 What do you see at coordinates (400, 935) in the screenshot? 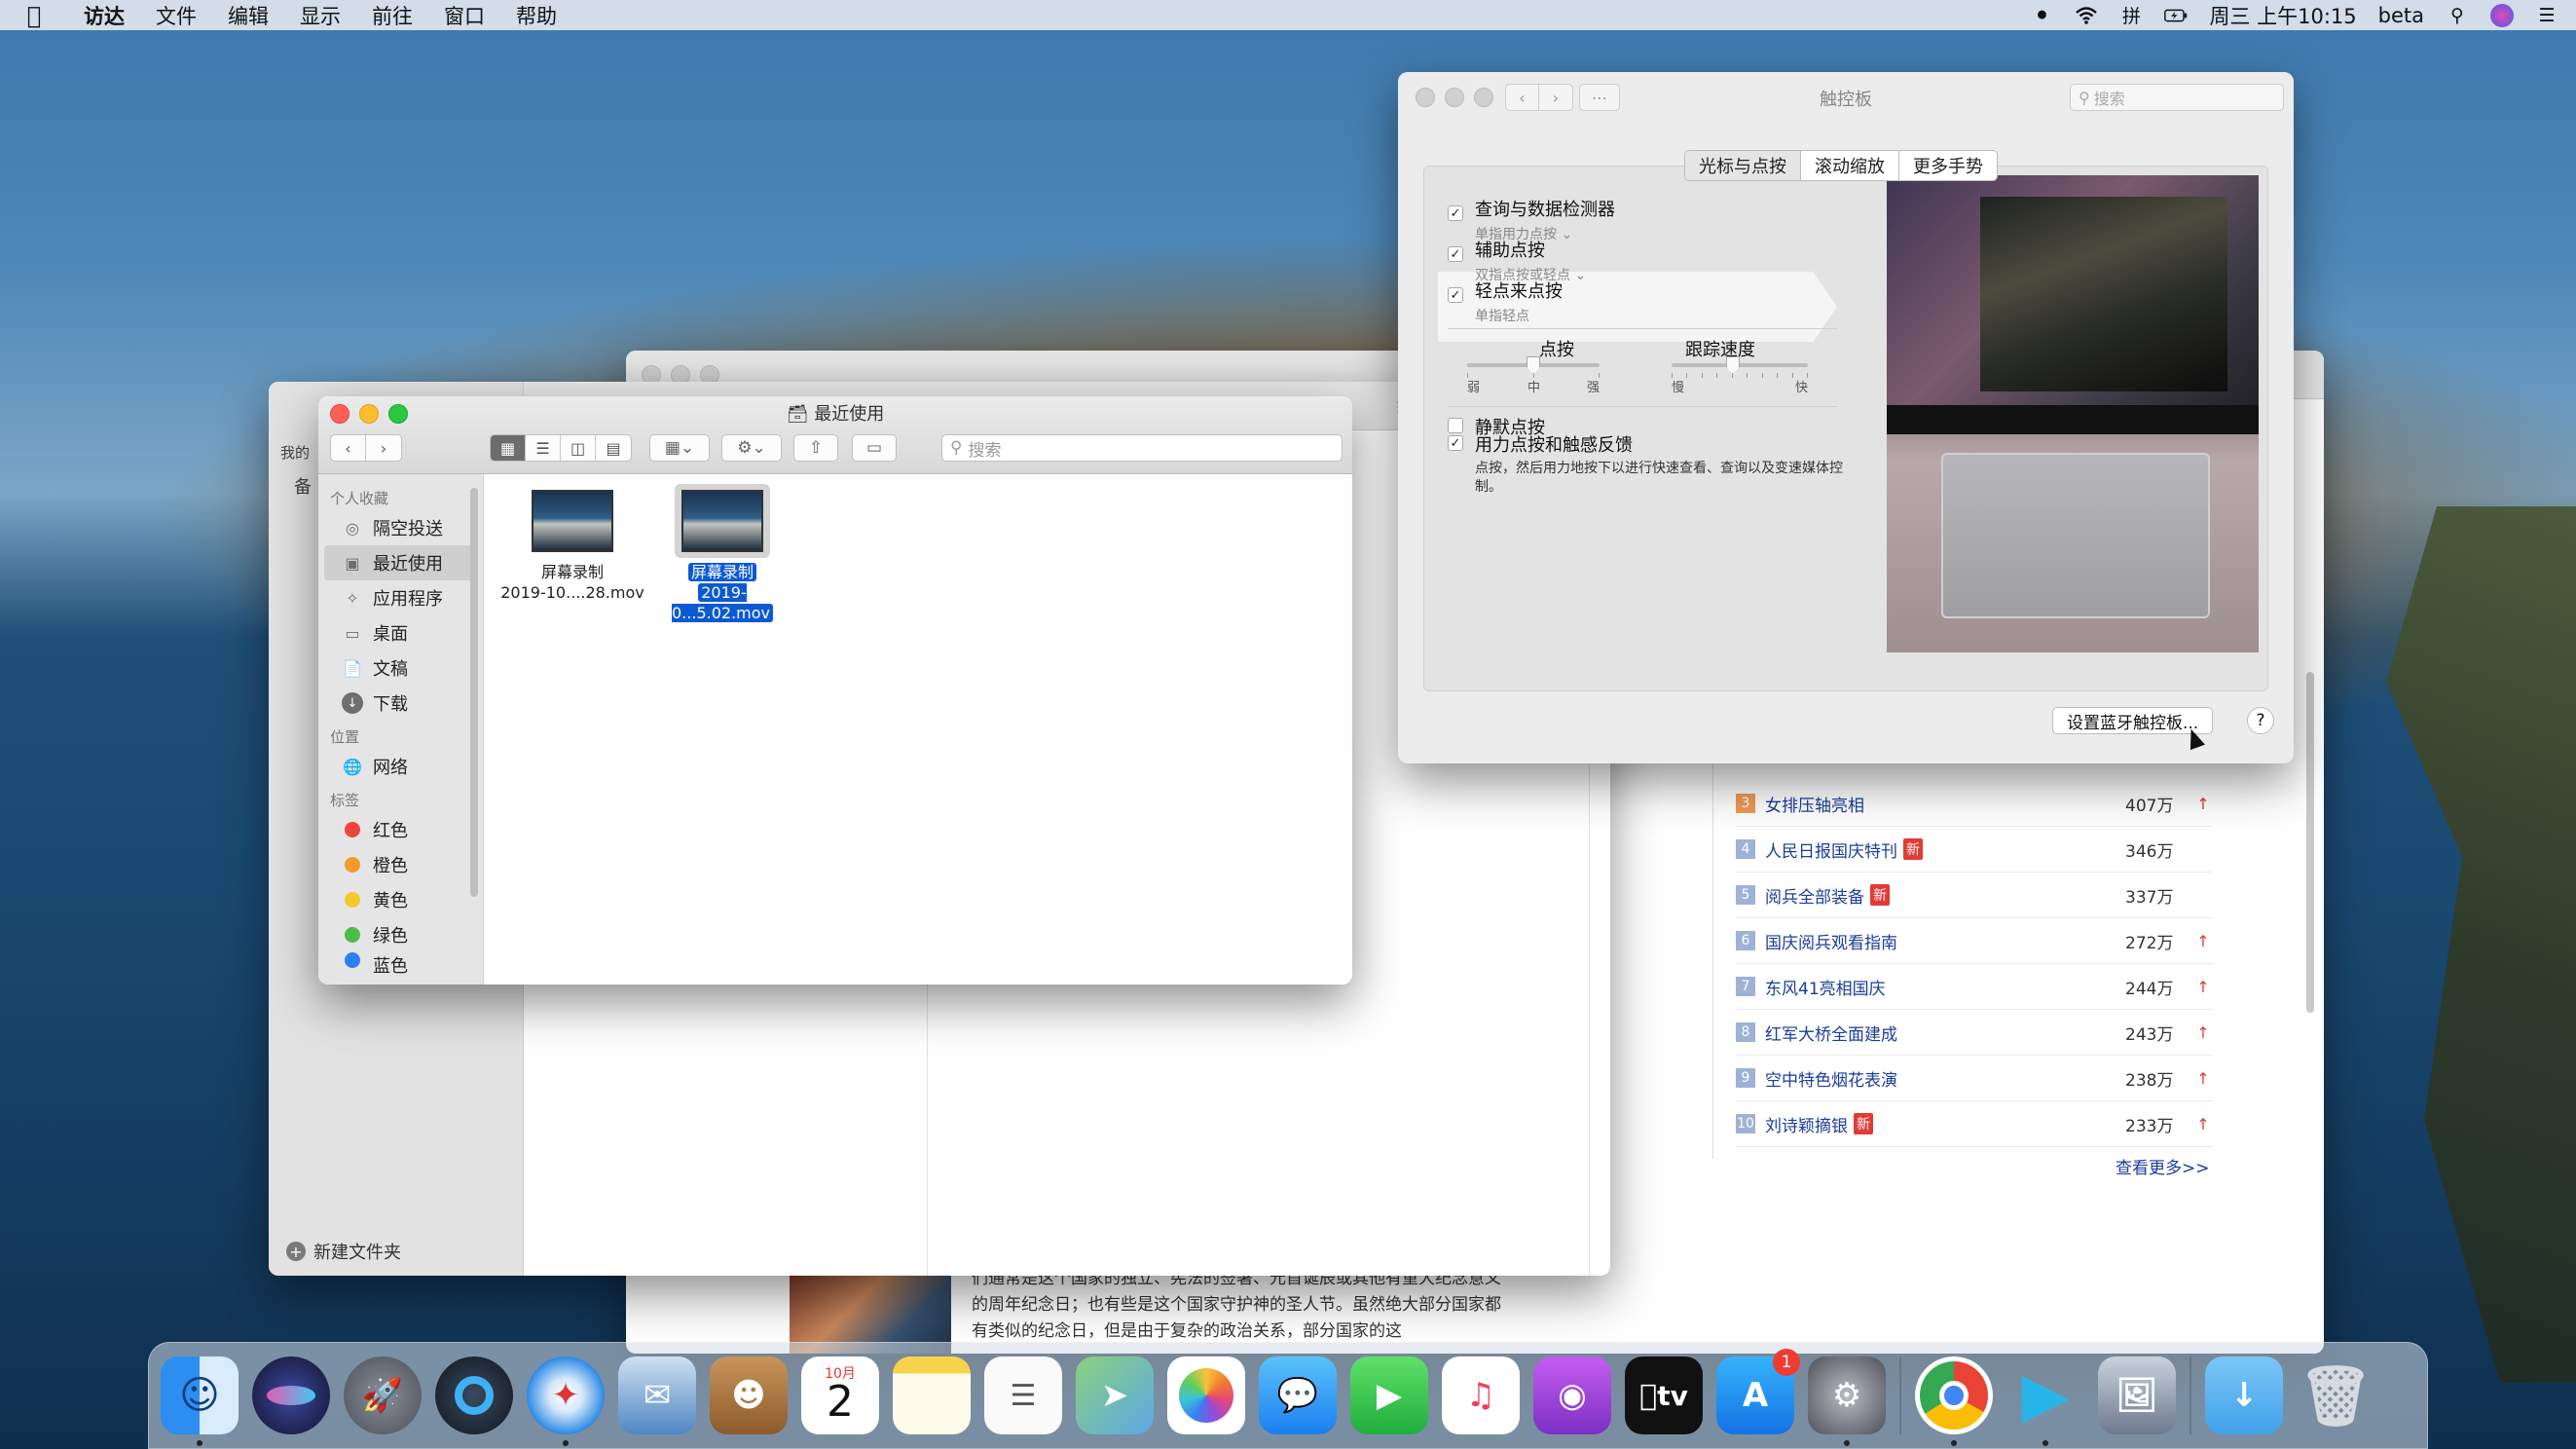
I see `sidebar-item-tag-green: 绿色` at bounding box center [400, 935].